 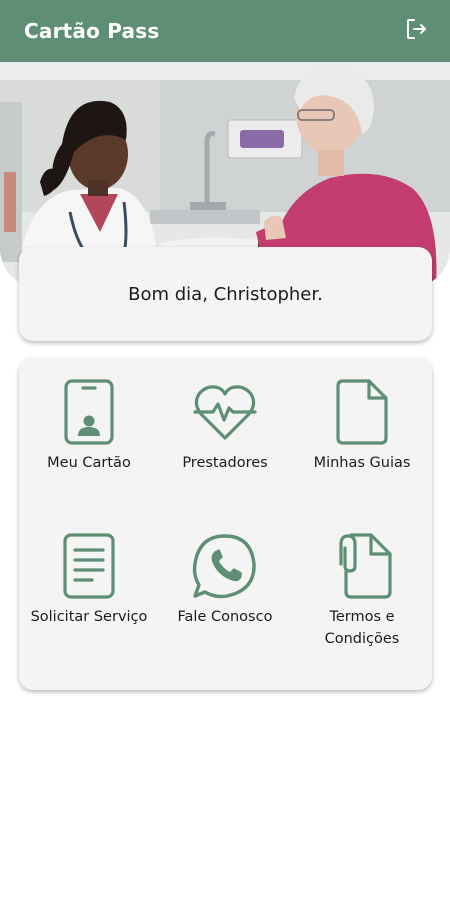 What do you see at coordinates (89, 412) in the screenshot?
I see `id-card-icon` at bounding box center [89, 412].